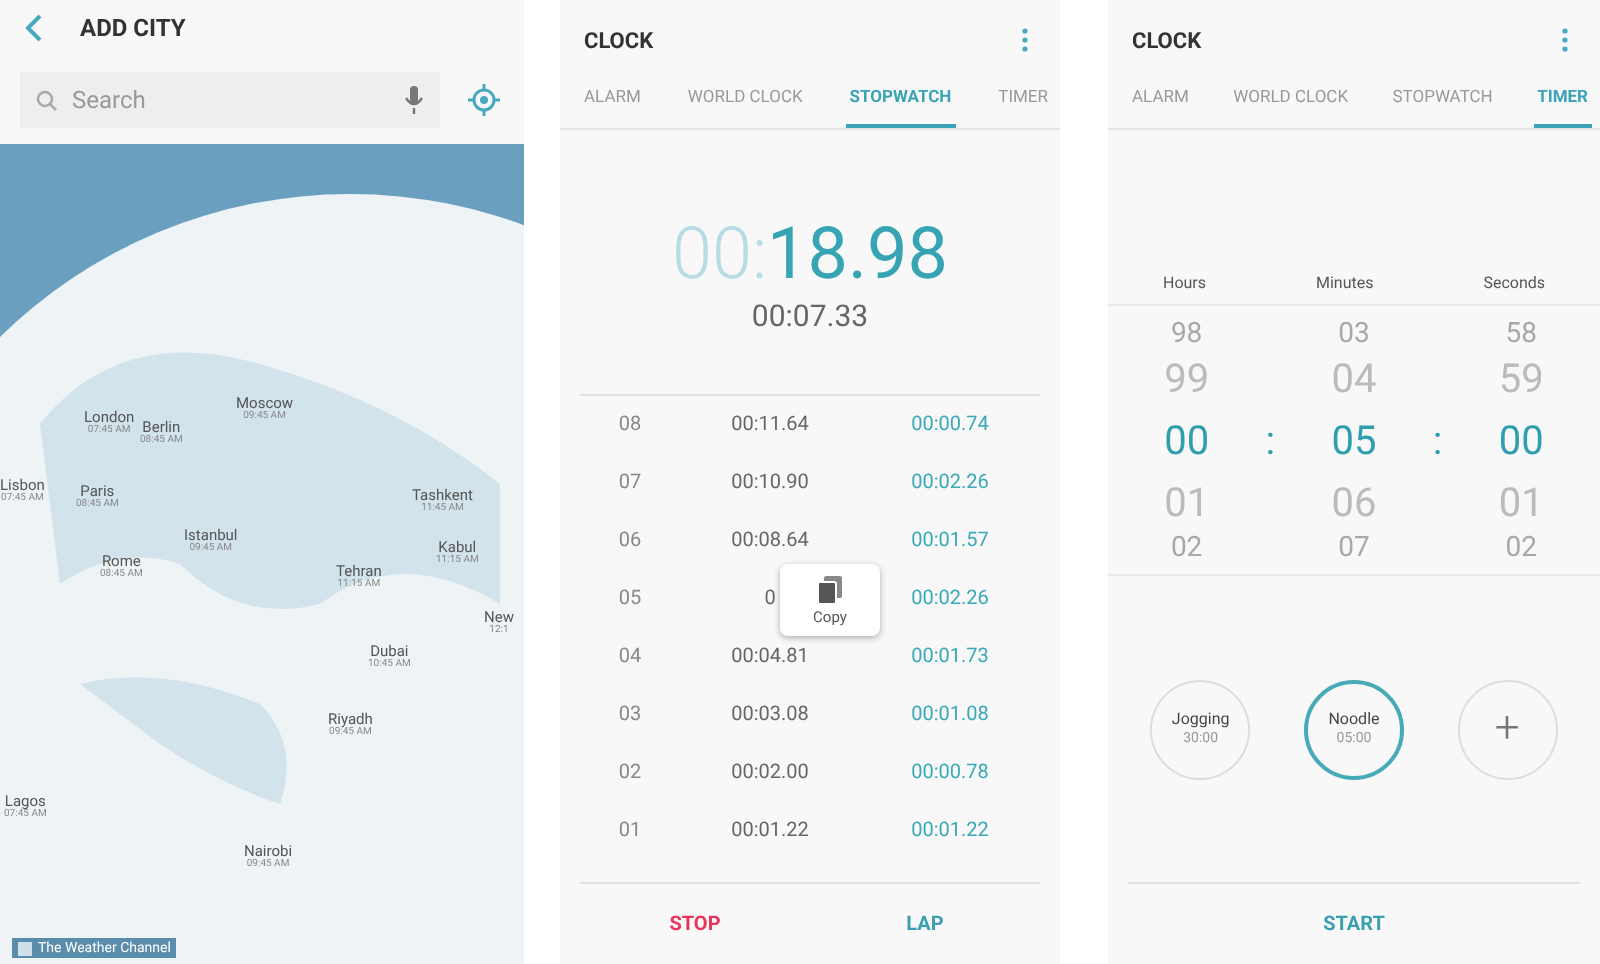  I want to click on elapsed-minutes: 00:, so click(720, 254).